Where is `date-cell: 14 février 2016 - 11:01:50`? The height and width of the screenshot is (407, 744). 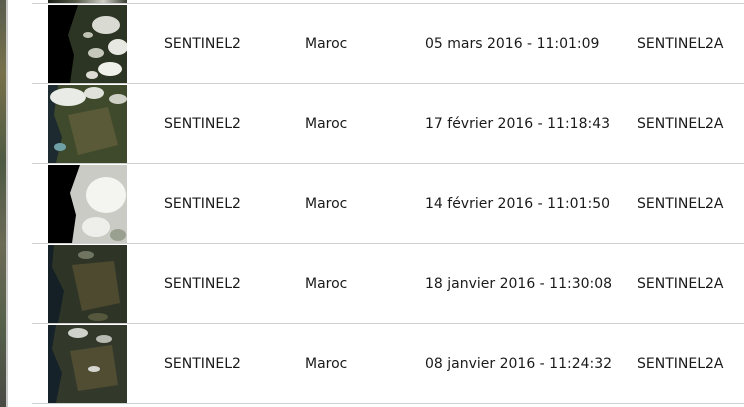 date-cell: 14 février 2016 - 11:01:50 is located at coordinates (518, 204).